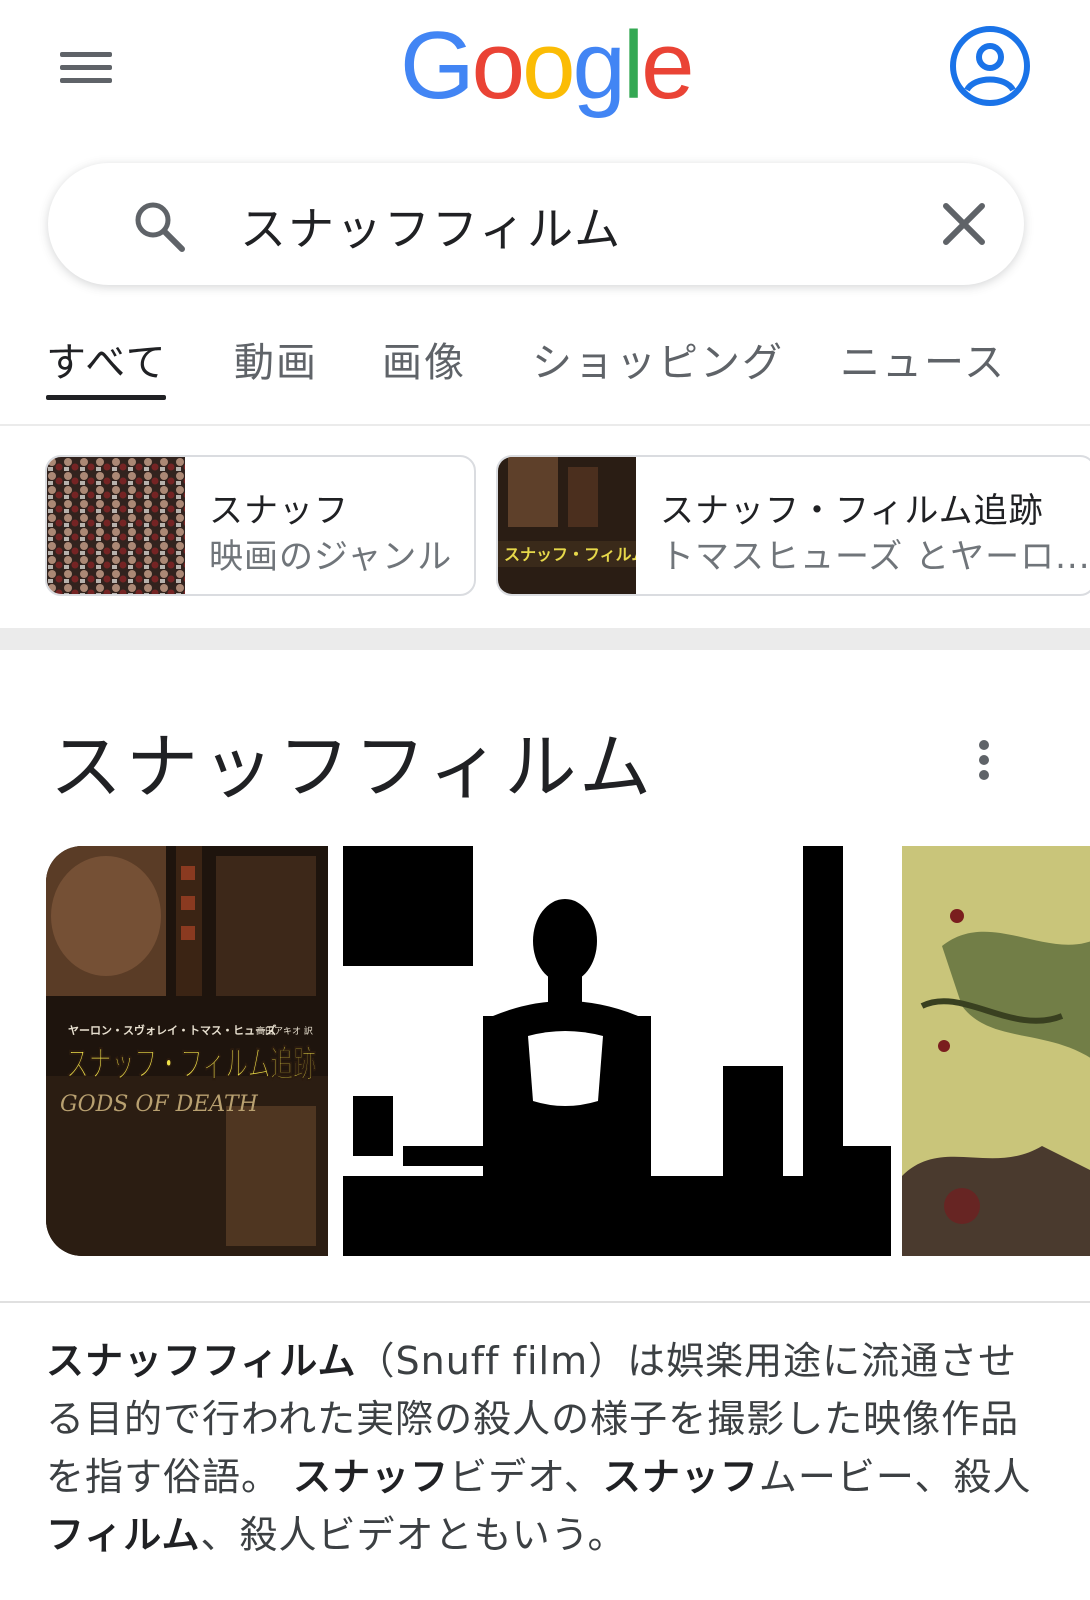 The height and width of the screenshot is (1600, 1090). I want to click on search-icon, so click(159, 226).